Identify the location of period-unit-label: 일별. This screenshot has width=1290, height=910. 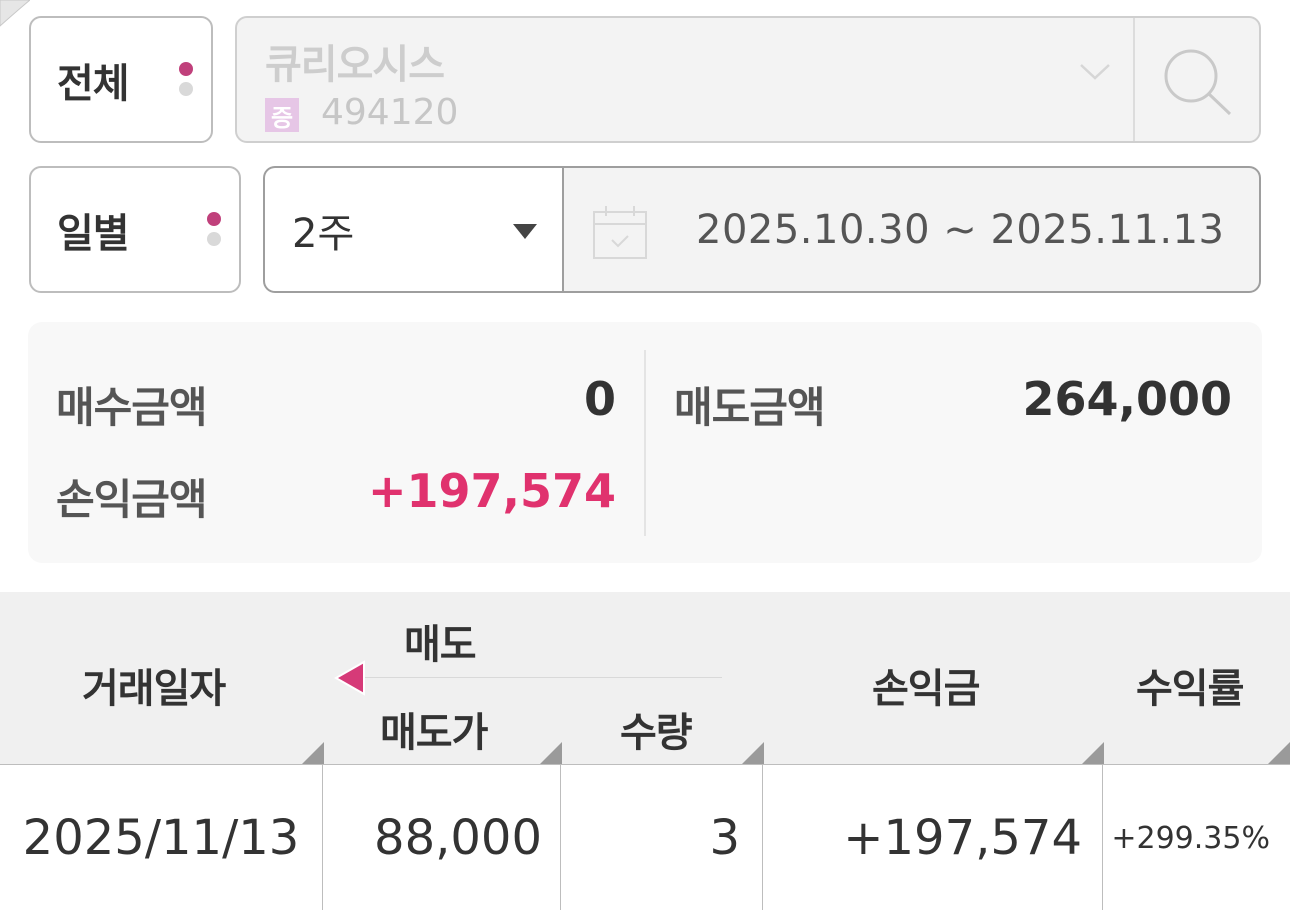
(93, 233).